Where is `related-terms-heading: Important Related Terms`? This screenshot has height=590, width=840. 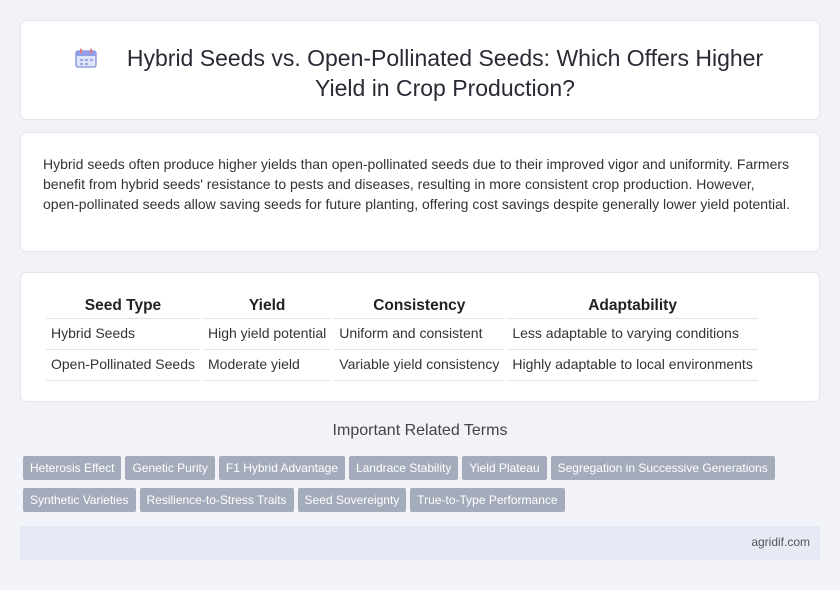
related-terms-heading: Important Related Terms is located at coordinates (420, 430).